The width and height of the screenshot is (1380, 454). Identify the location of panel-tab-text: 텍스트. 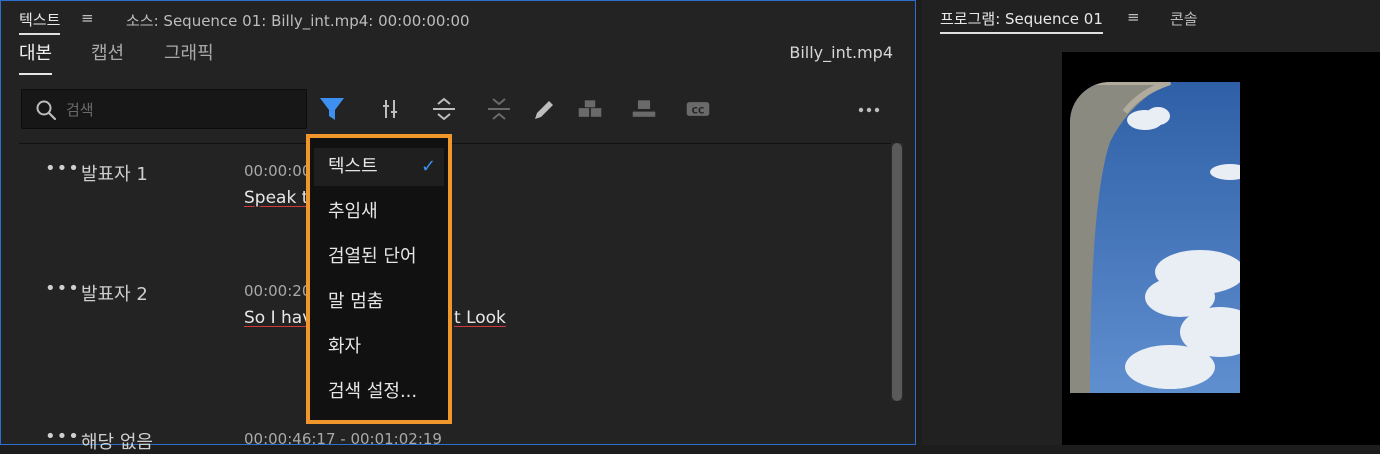
(40, 22).